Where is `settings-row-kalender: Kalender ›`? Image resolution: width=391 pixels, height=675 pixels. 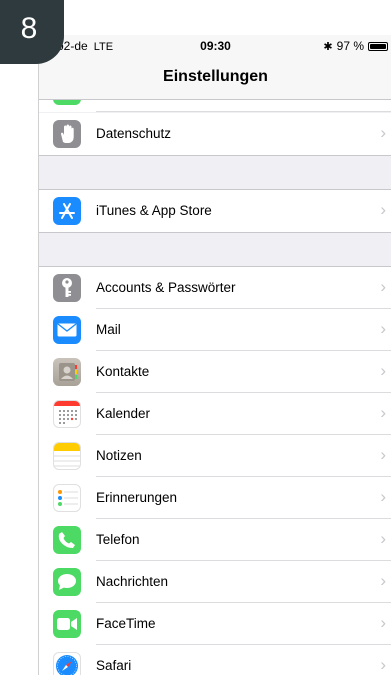 settings-row-kalender: Kalender › is located at coordinates (215, 414).